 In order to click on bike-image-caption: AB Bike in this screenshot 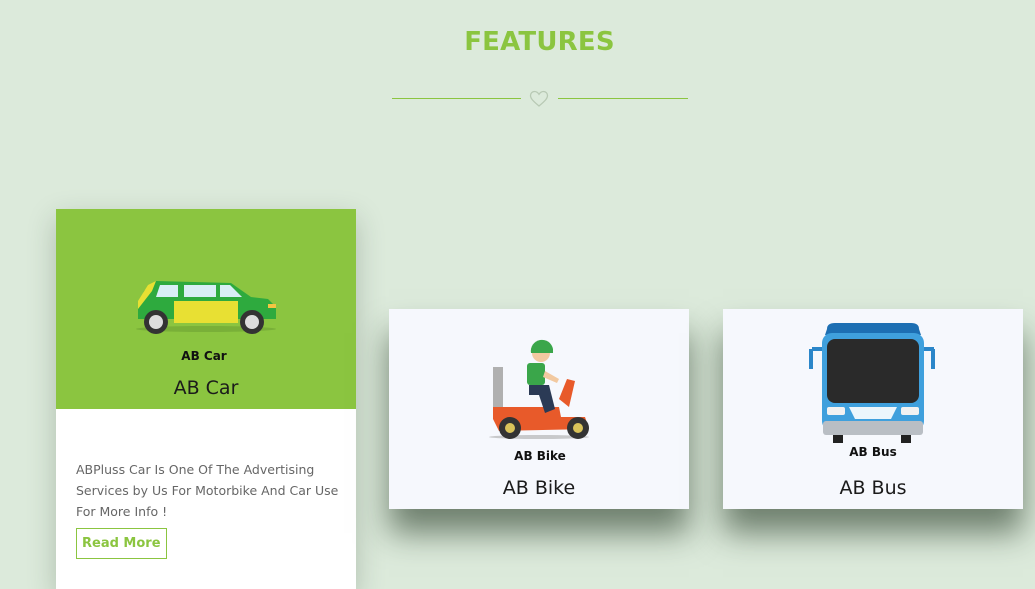, I will do `click(540, 456)`.